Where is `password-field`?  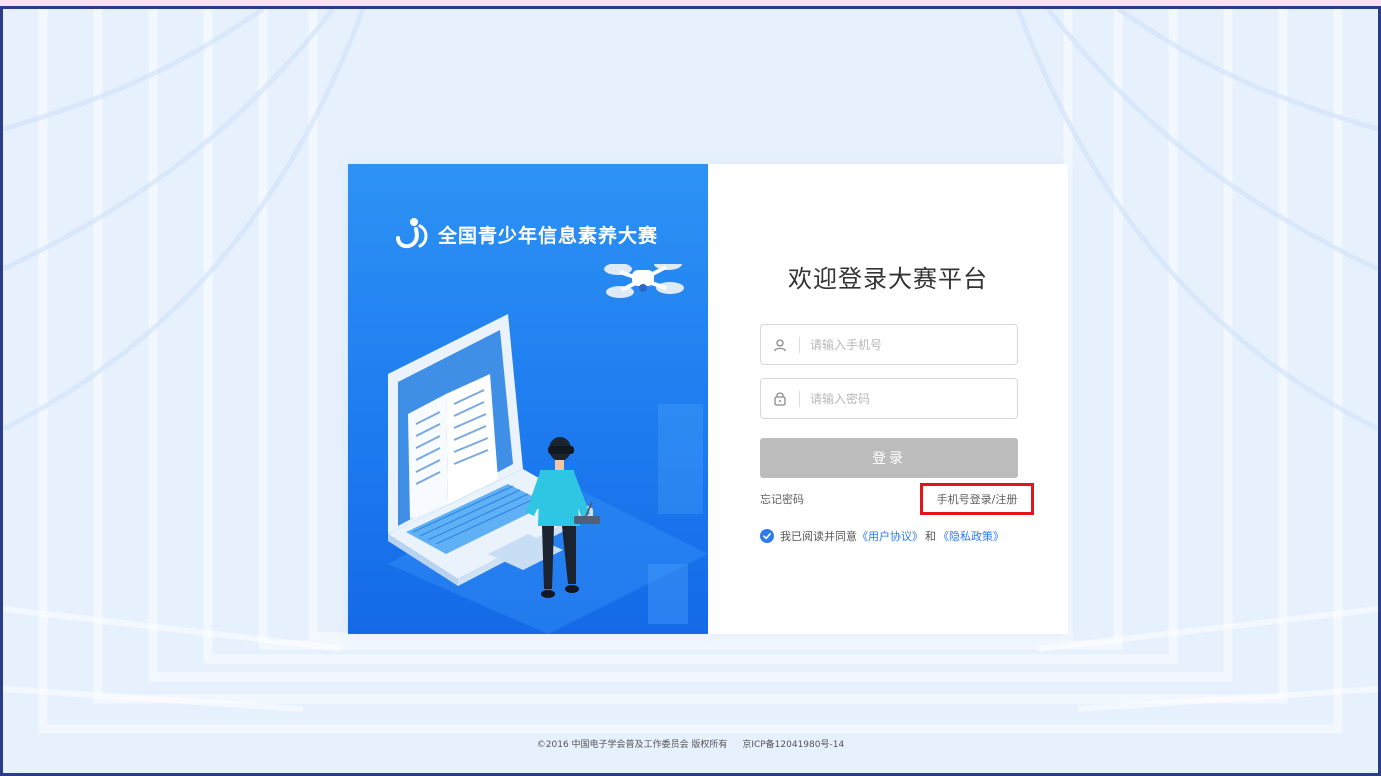 password-field is located at coordinates (889, 398).